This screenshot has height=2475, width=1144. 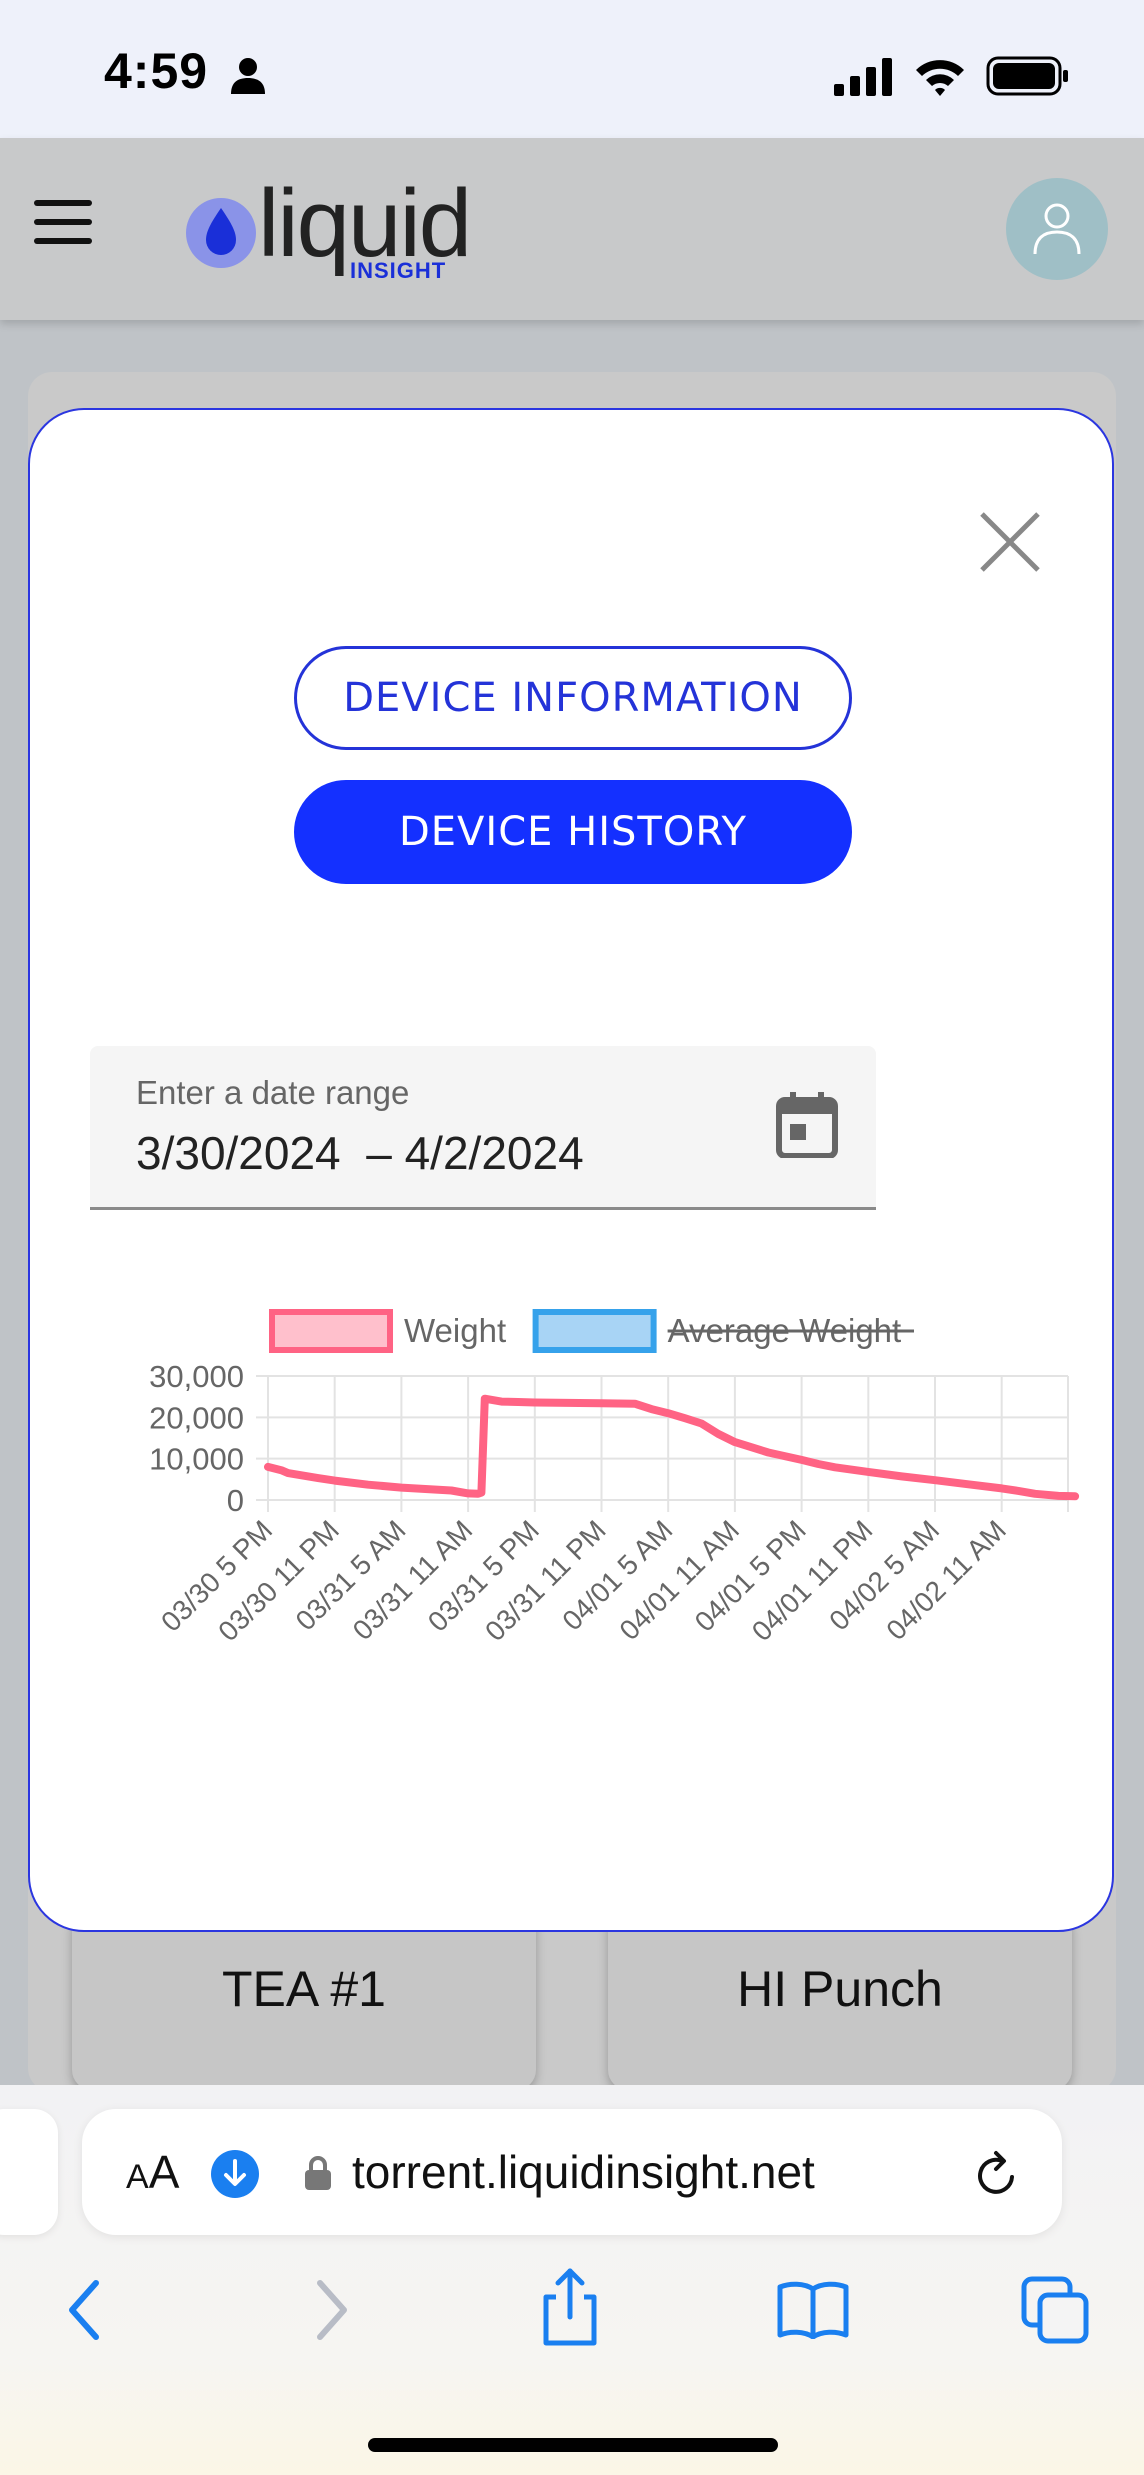 What do you see at coordinates (329, 232) in the screenshot?
I see `liquid-insight-logo: liquid INSIGHT` at bounding box center [329, 232].